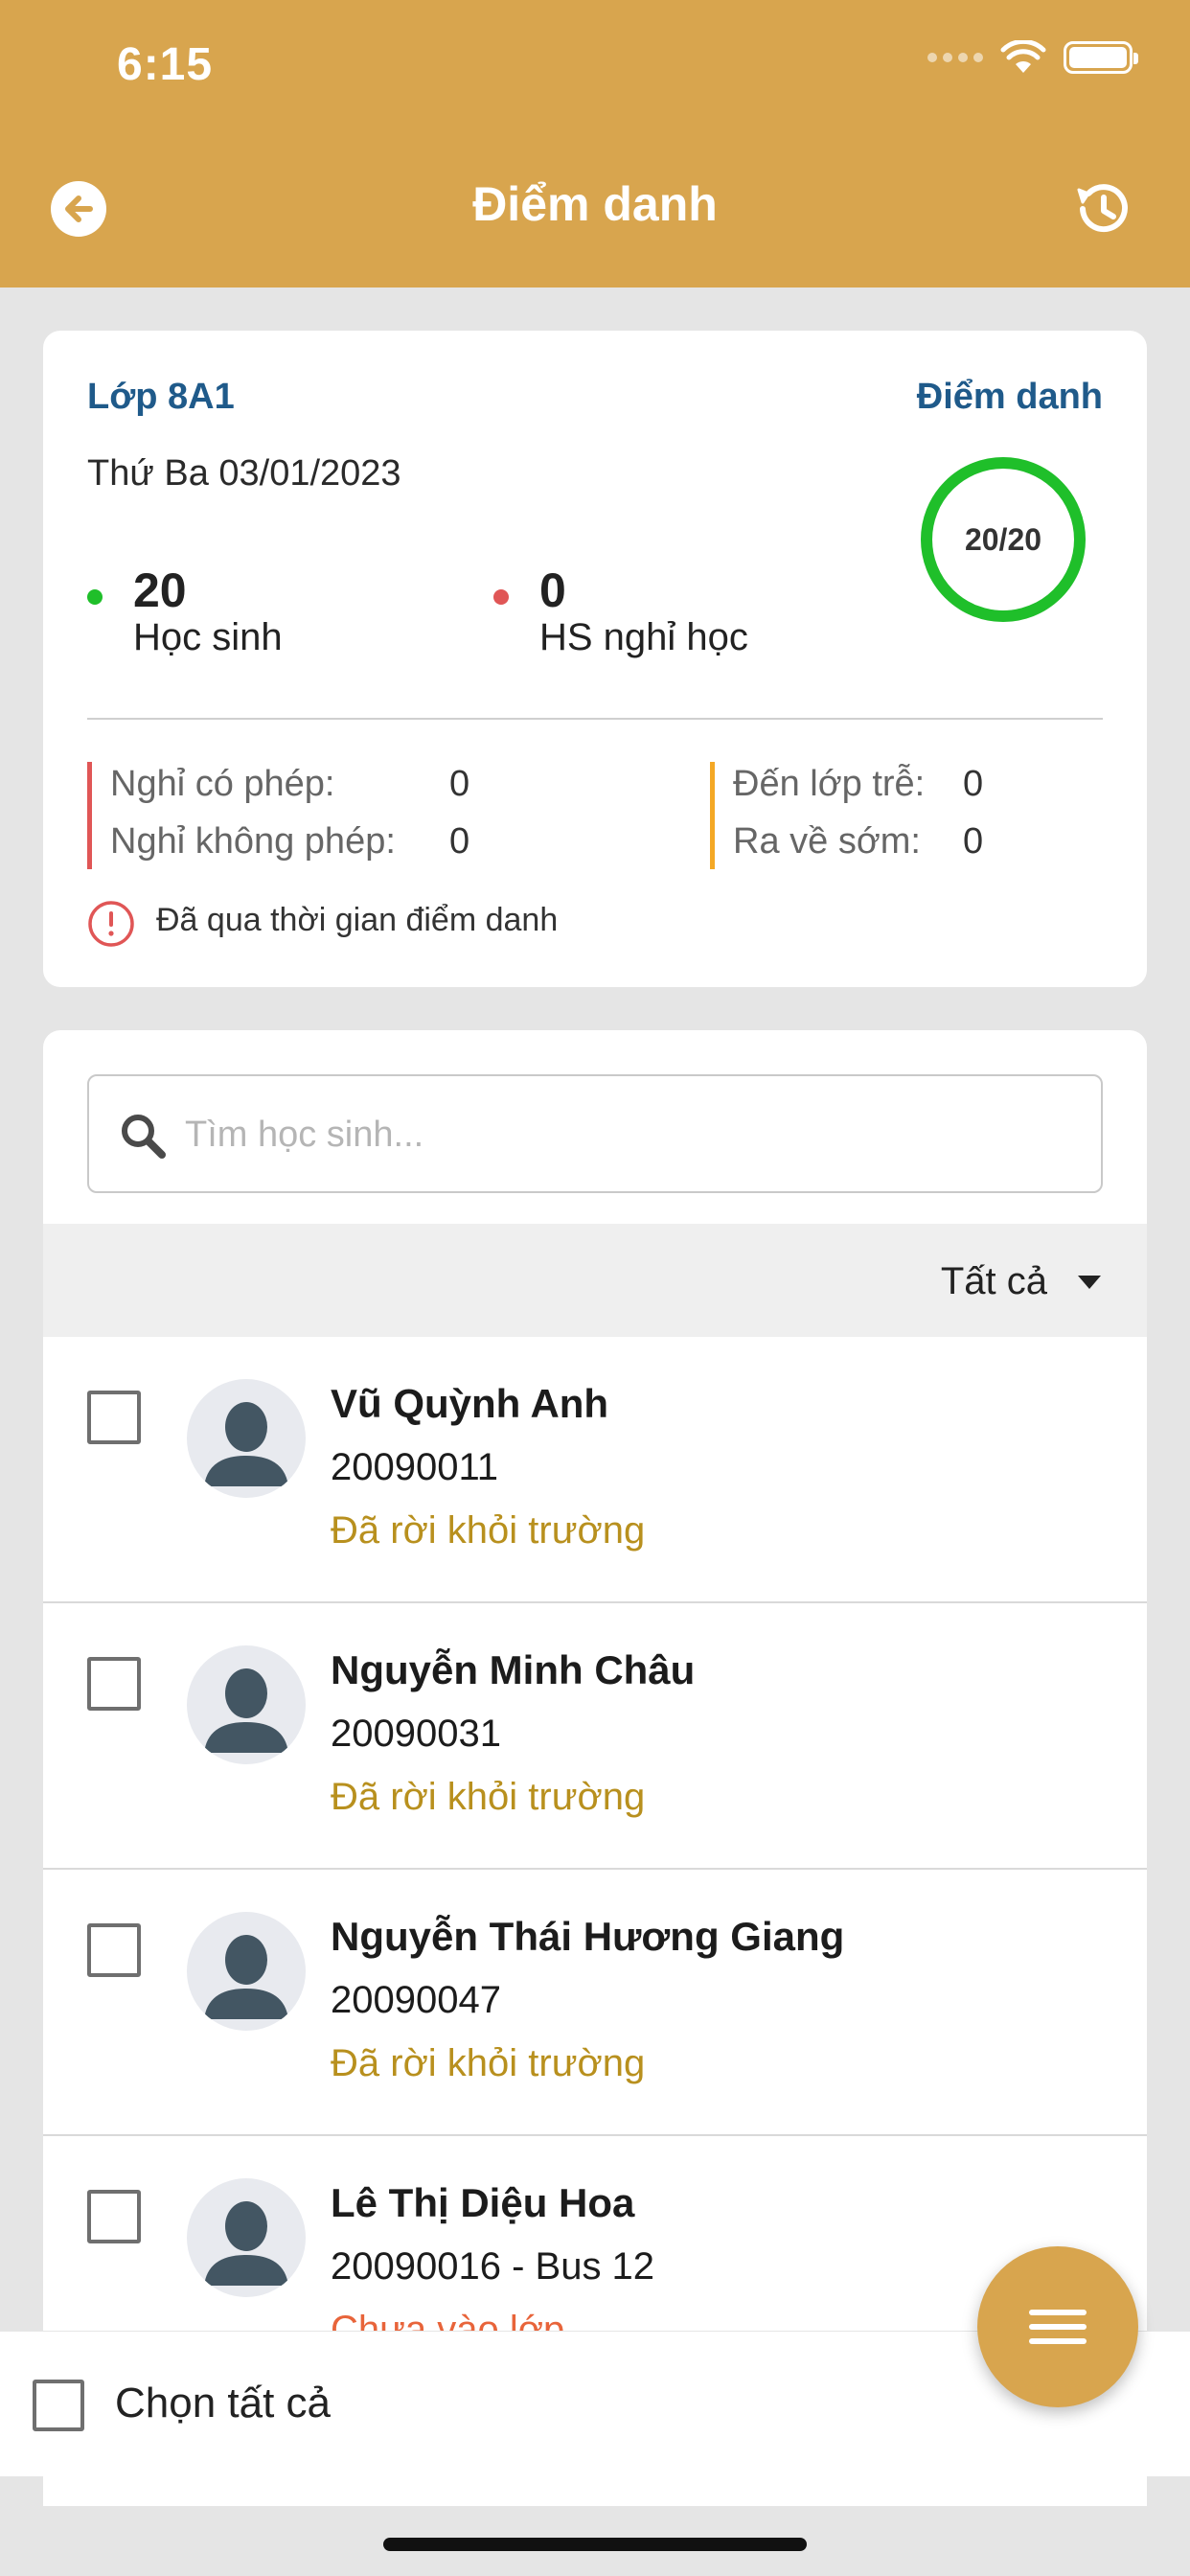  Describe the element at coordinates (588, 1936) in the screenshot. I see `student-name: Nguyễn Thái Hương Giang` at that location.